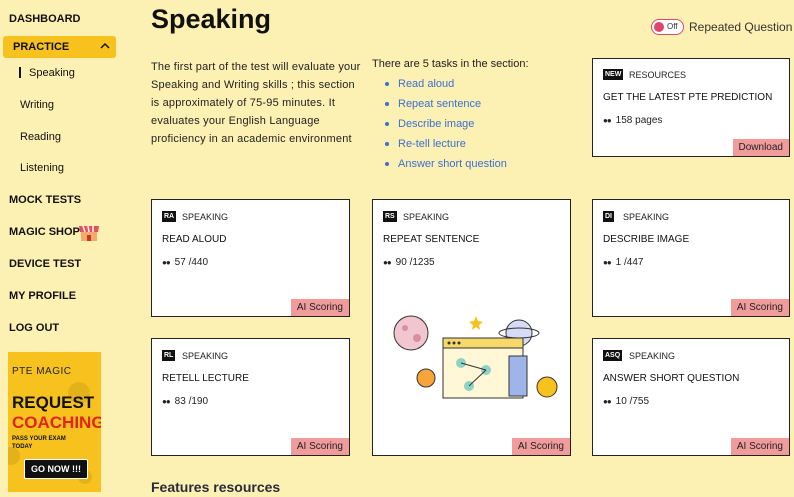 The height and width of the screenshot is (497, 794). What do you see at coordinates (415, 262) in the screenshot?
I see `card-stat-value: 90 /1235` at bounding box center [415, 262].